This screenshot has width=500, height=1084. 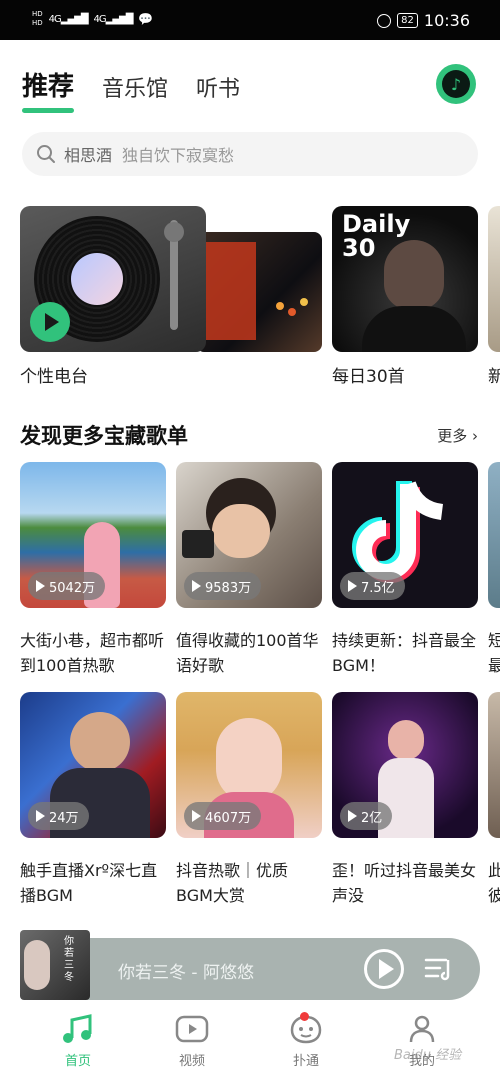 What do you see at coordinates (250, 154) in the screenshot?
I see `search-bar: 相思酒 独自饮下寂寞愁` at bounding box center [250, 154].